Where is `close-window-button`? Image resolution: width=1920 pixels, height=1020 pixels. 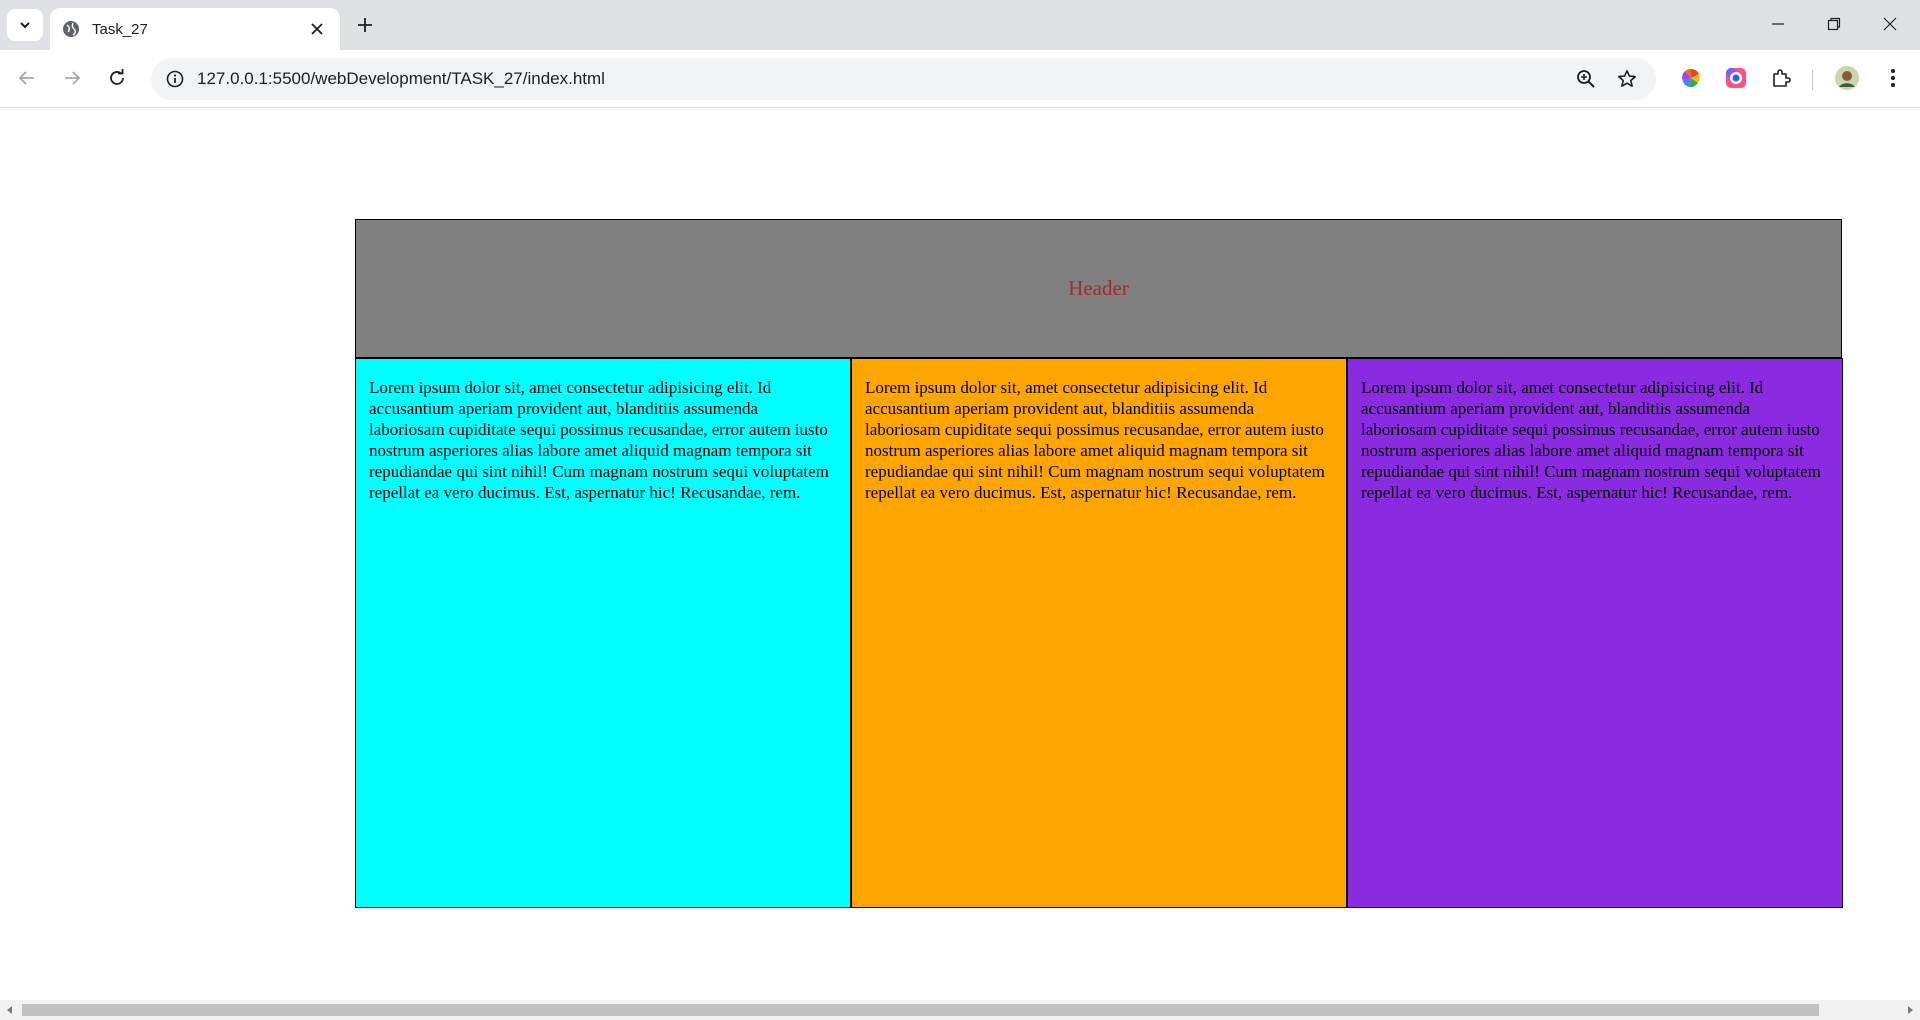 close-window-button is located at coordinates (1890, 24).